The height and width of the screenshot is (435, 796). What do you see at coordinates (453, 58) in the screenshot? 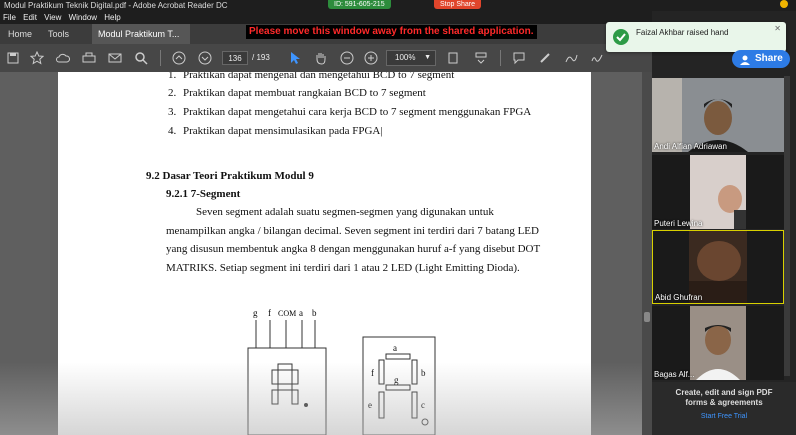
I see `fit-page-icon` at bounding box center [453, 58].